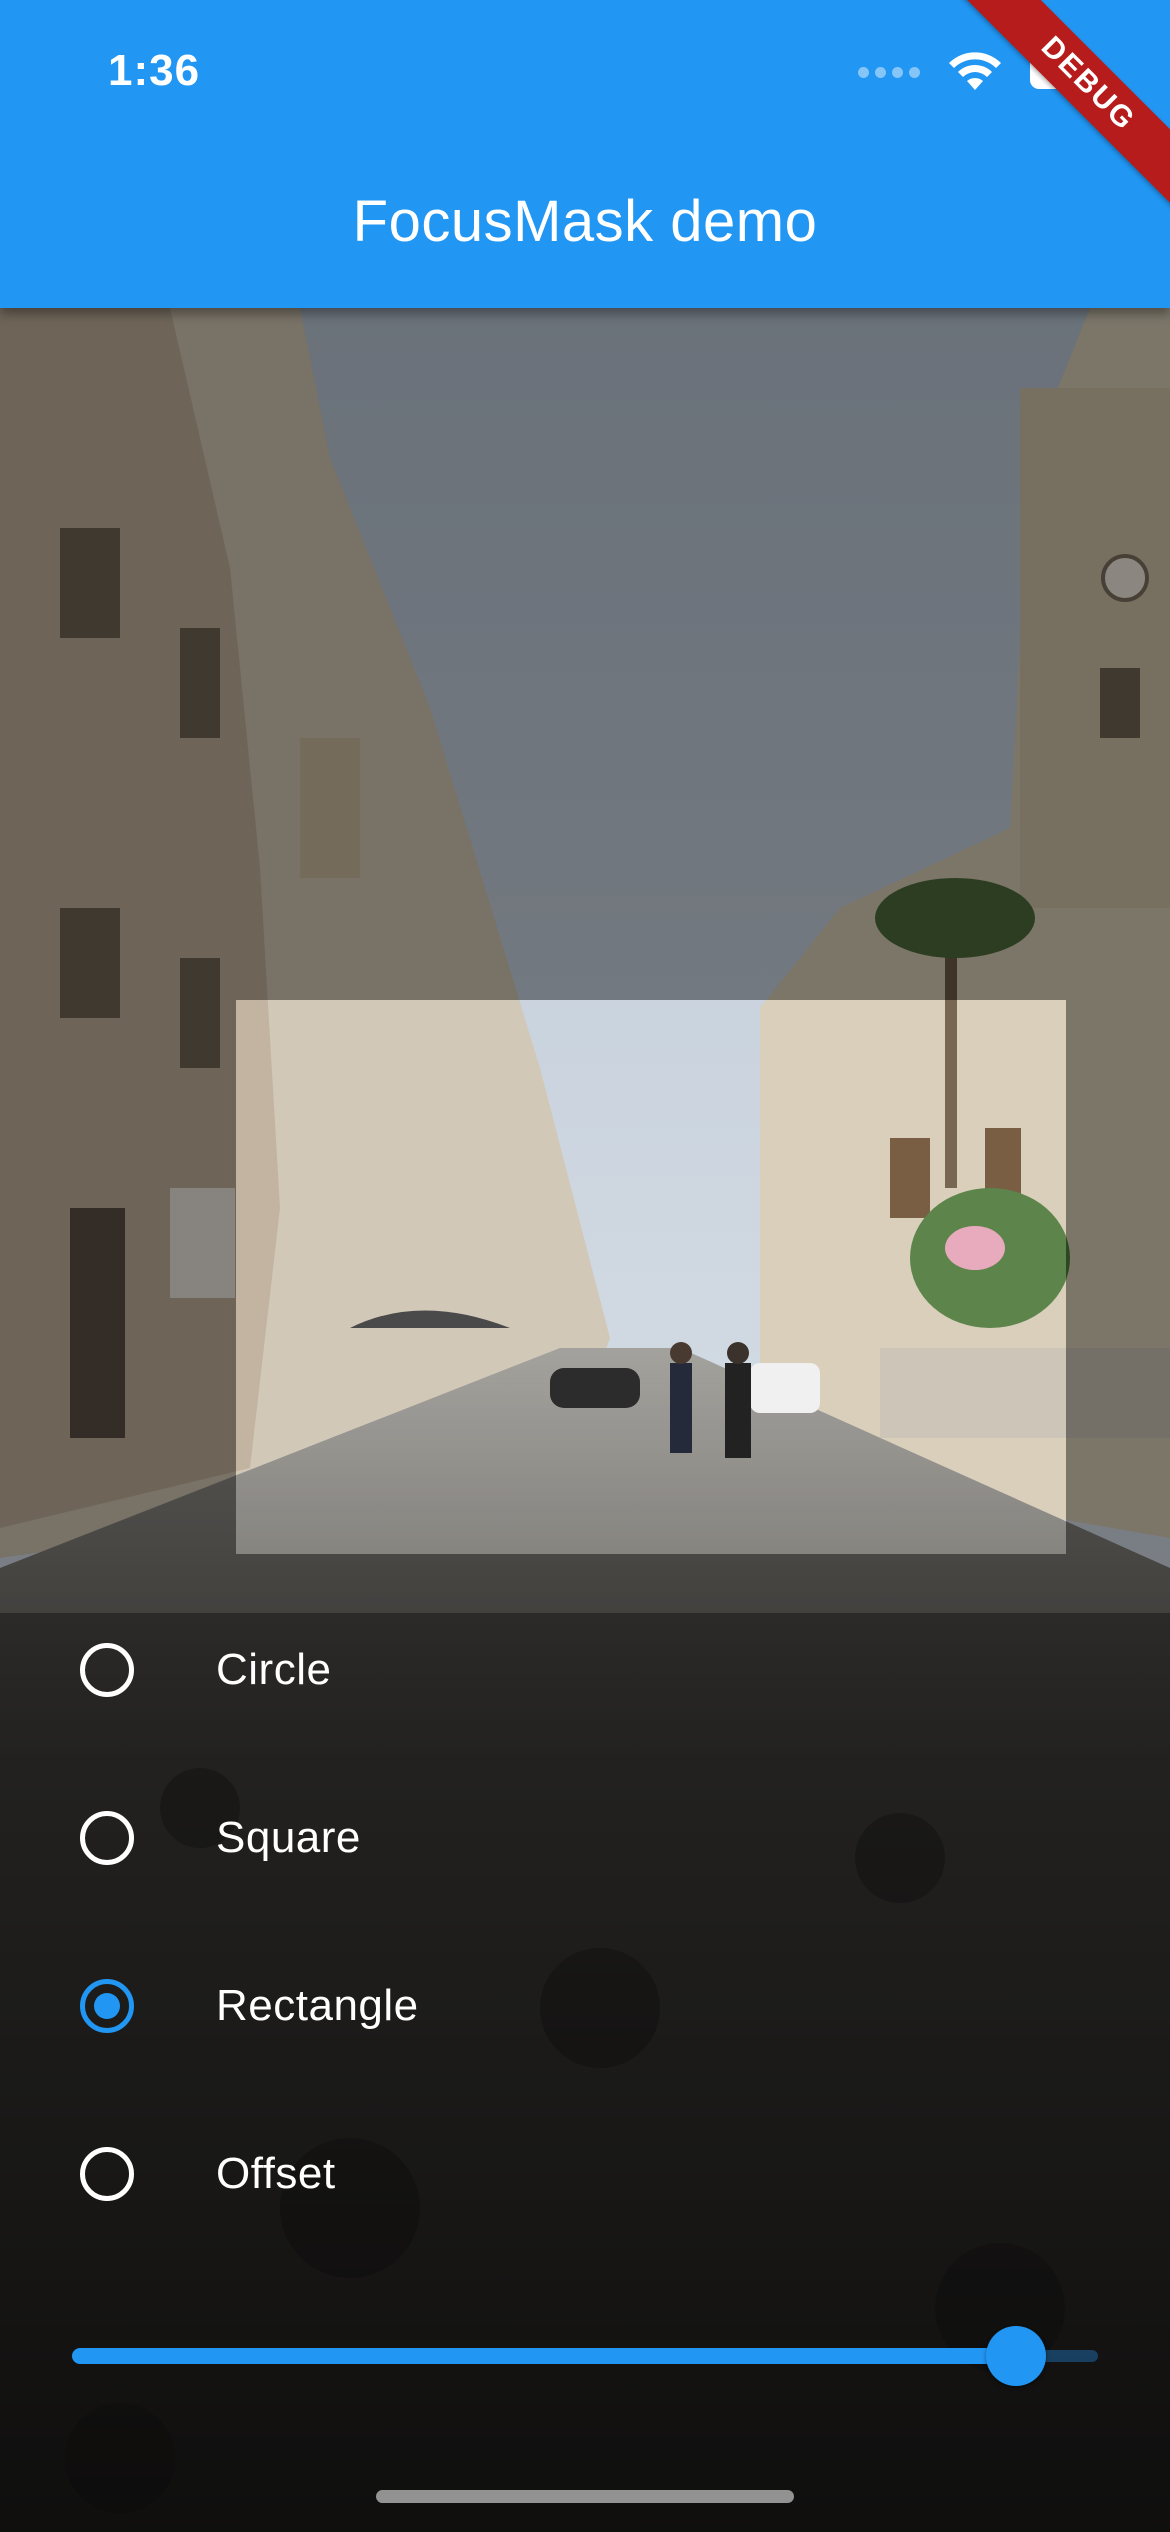 The height and width of the screenshot is (2532, 1170). What do you see at coordinates (975, 71) in the screenshot?
I see `wifi-icon` at bounding box center [975, 71].